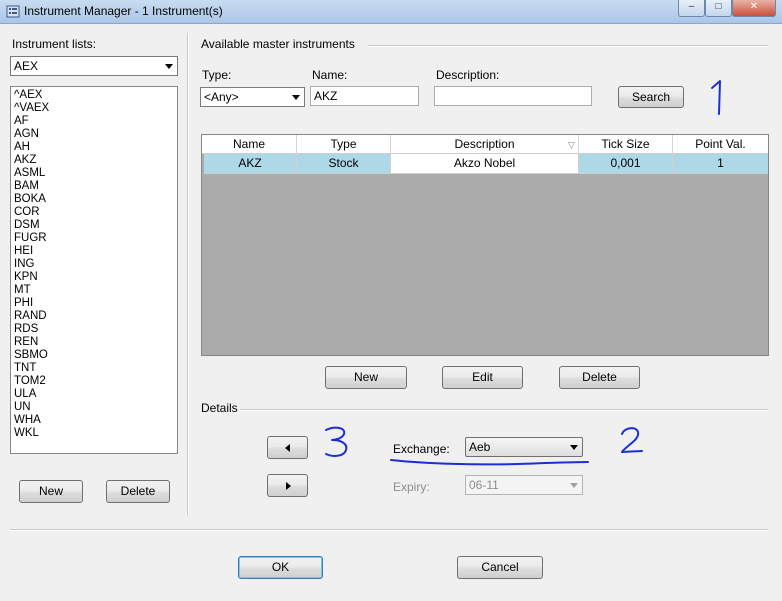  I want to click on master-edit-button: Edit, so click(482, 377).